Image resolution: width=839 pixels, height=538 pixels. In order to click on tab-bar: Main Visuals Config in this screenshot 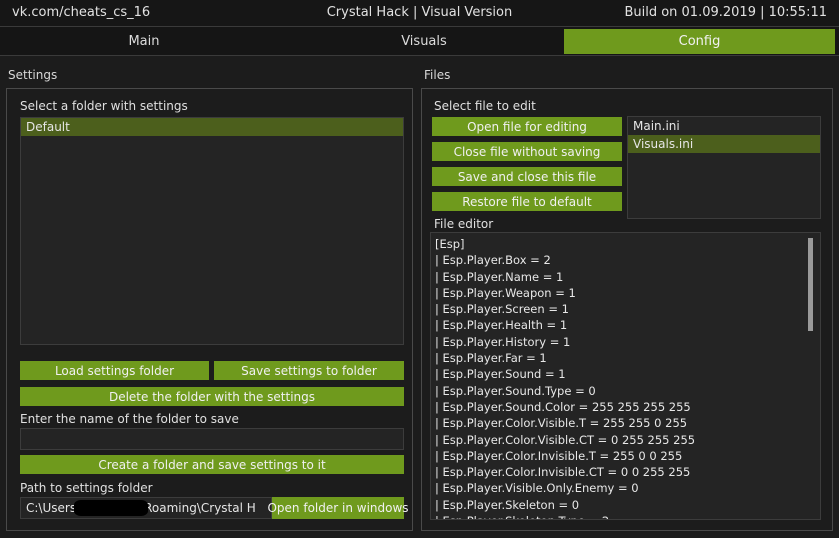, I will do `click(419, 41)`.